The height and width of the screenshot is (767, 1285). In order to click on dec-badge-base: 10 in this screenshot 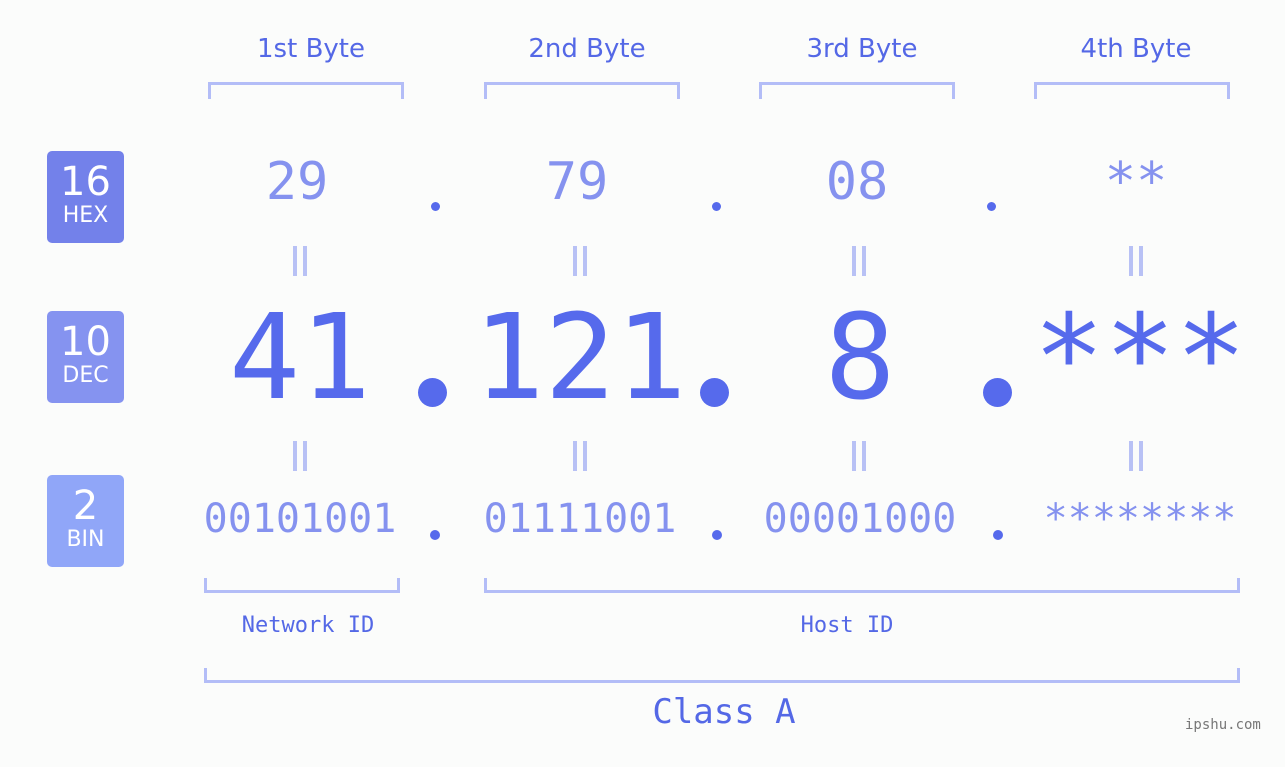, I will do `click(85, 342)`.